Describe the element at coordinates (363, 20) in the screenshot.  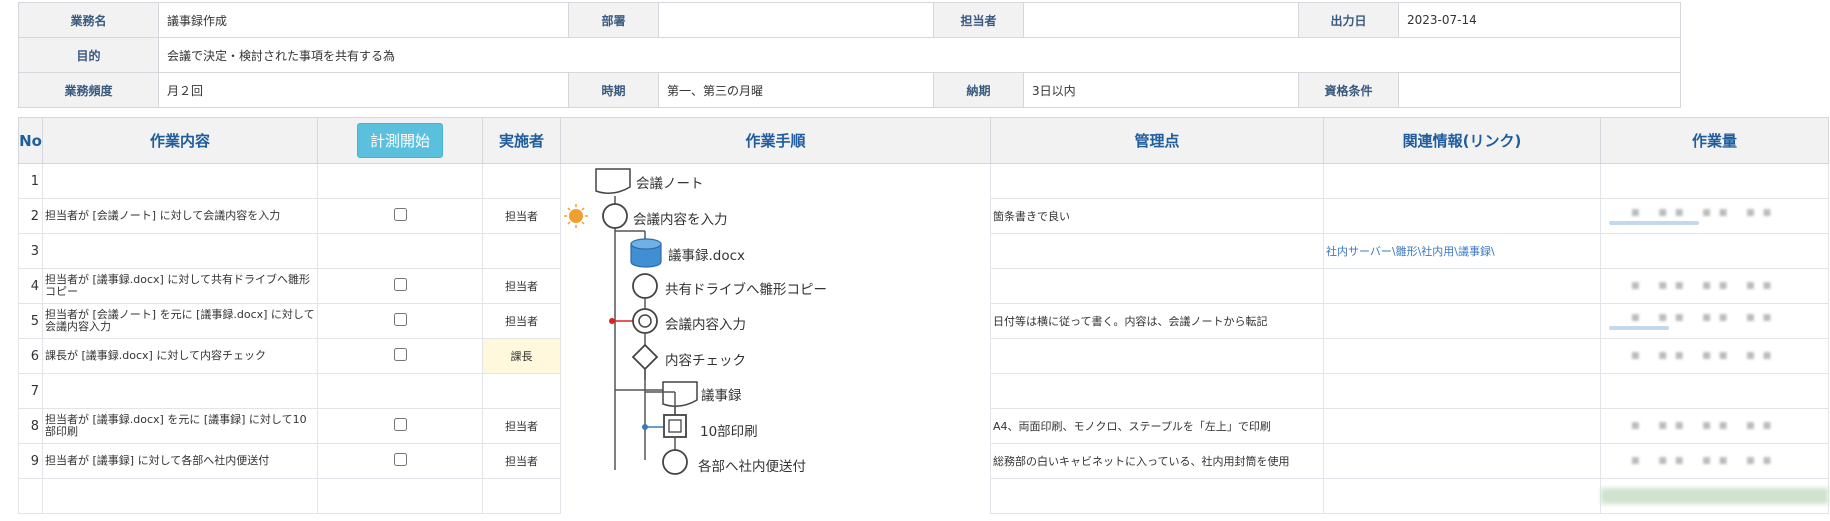
I see `business-name-value: 議事録作成` at that location.